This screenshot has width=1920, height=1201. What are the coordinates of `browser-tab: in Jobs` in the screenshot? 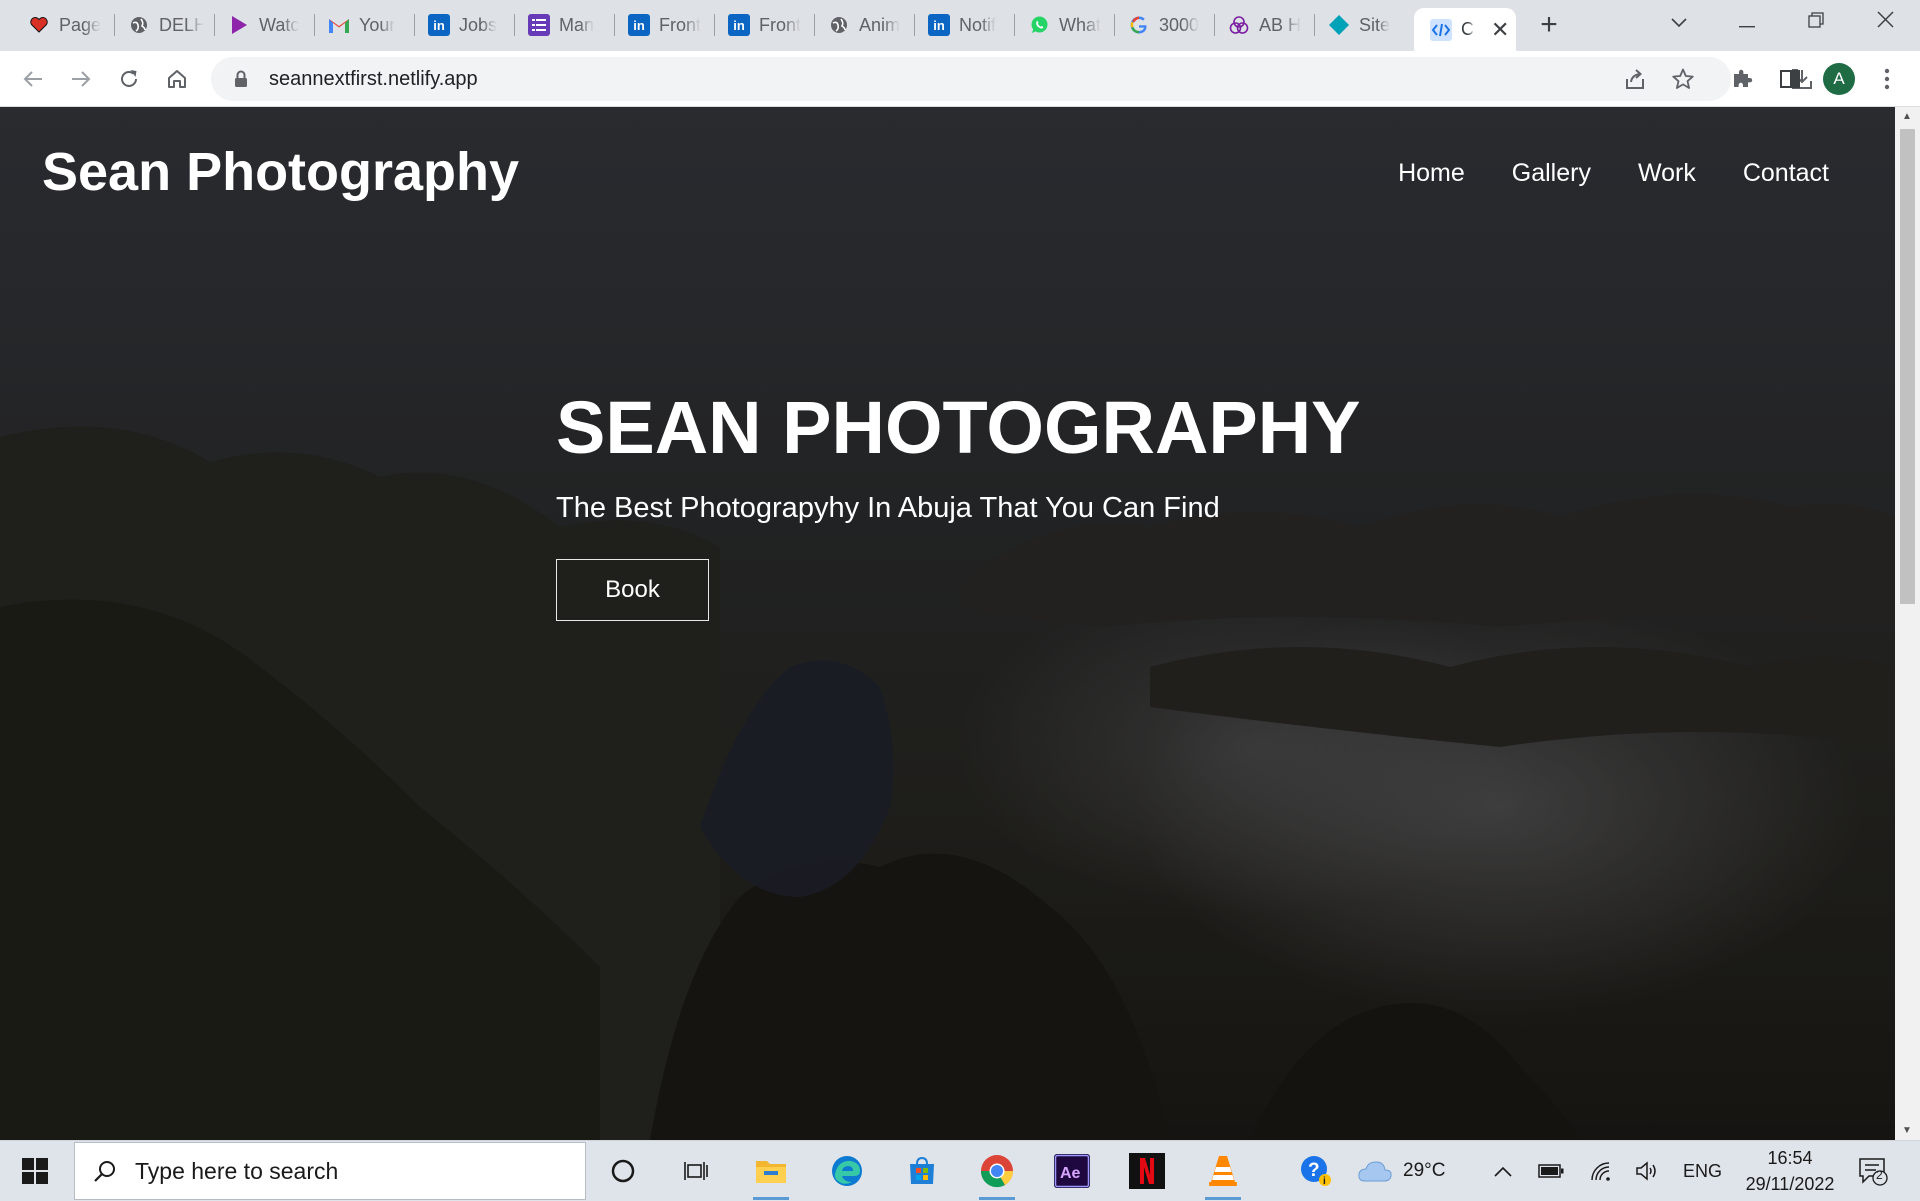 It's located at (464, 25).